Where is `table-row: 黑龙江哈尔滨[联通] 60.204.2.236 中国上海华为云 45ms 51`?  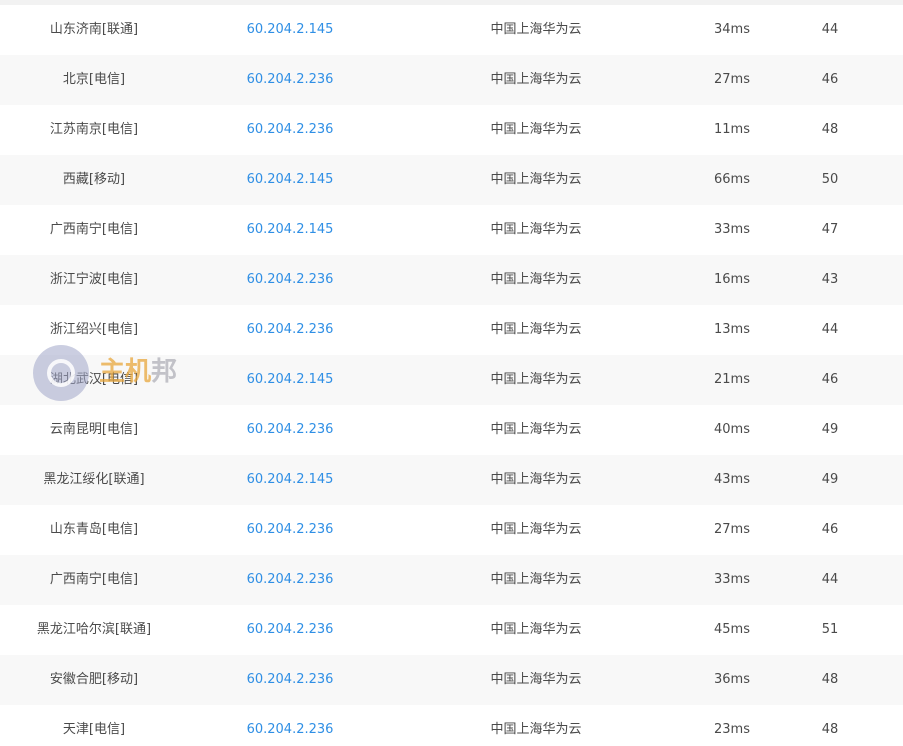 table-row: 黑龙江哈尔滨[联通] 60.204.2.236 中国上海华为云 45ms 51 is located at coordinates (451, 630).